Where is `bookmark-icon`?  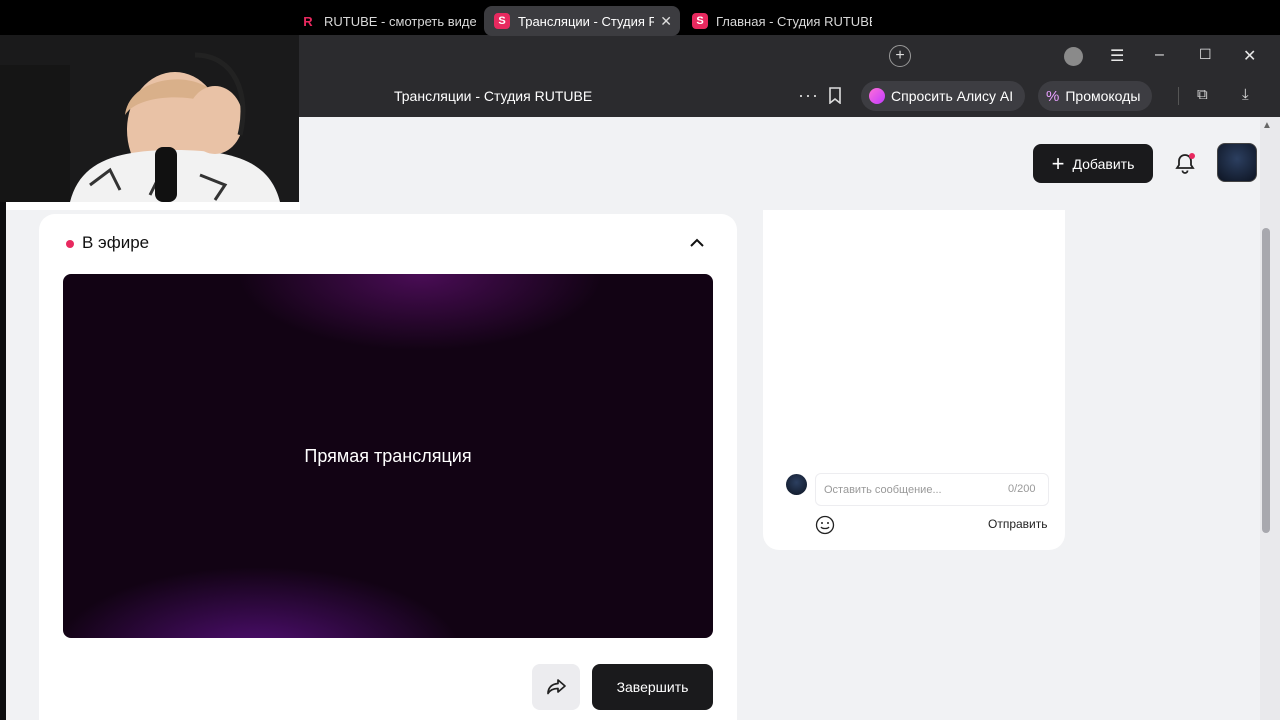
bookmark-icon is located at coordinates (835, 95).